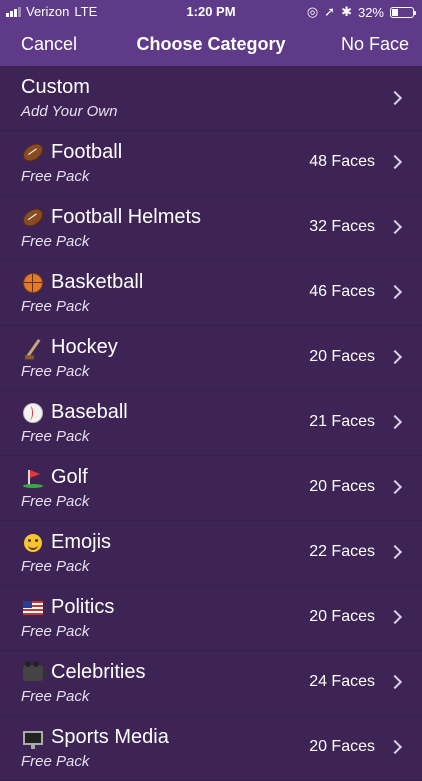 This screenshot has width=422, height=781. I want to click on row-title: Football Helmets, so click(110, 217).